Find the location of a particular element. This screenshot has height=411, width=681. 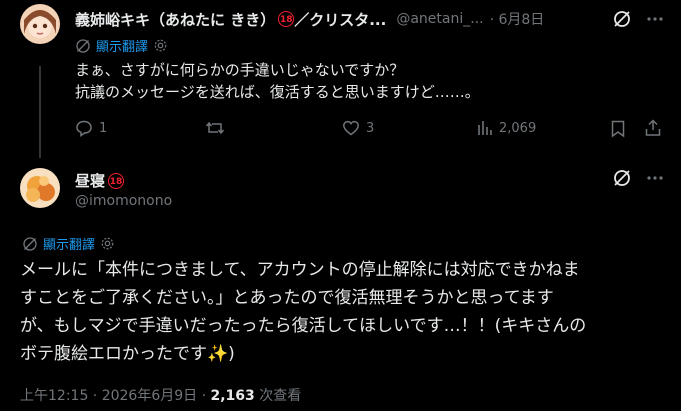

reply-button: 1 is located at coordinates (91, 128).